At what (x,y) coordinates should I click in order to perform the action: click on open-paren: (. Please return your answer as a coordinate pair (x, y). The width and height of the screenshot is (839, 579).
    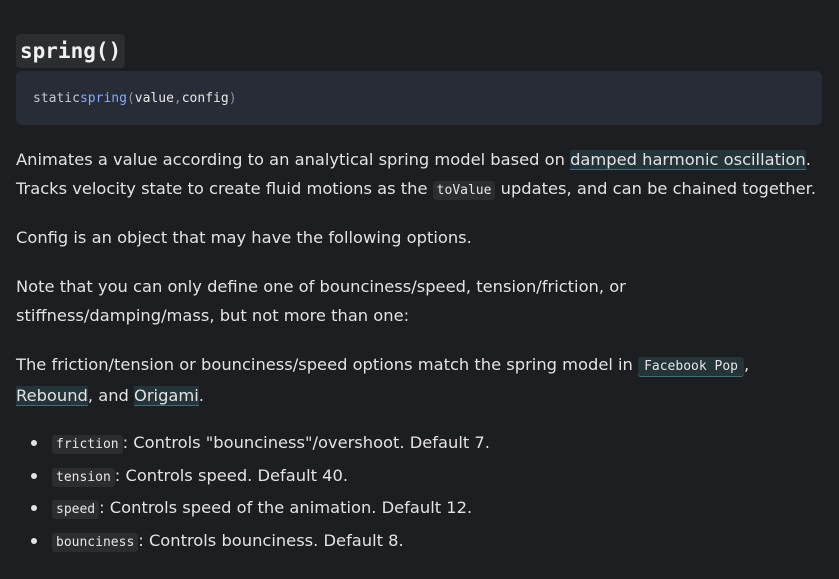
    Looking at the image, I should click on (130, 98).